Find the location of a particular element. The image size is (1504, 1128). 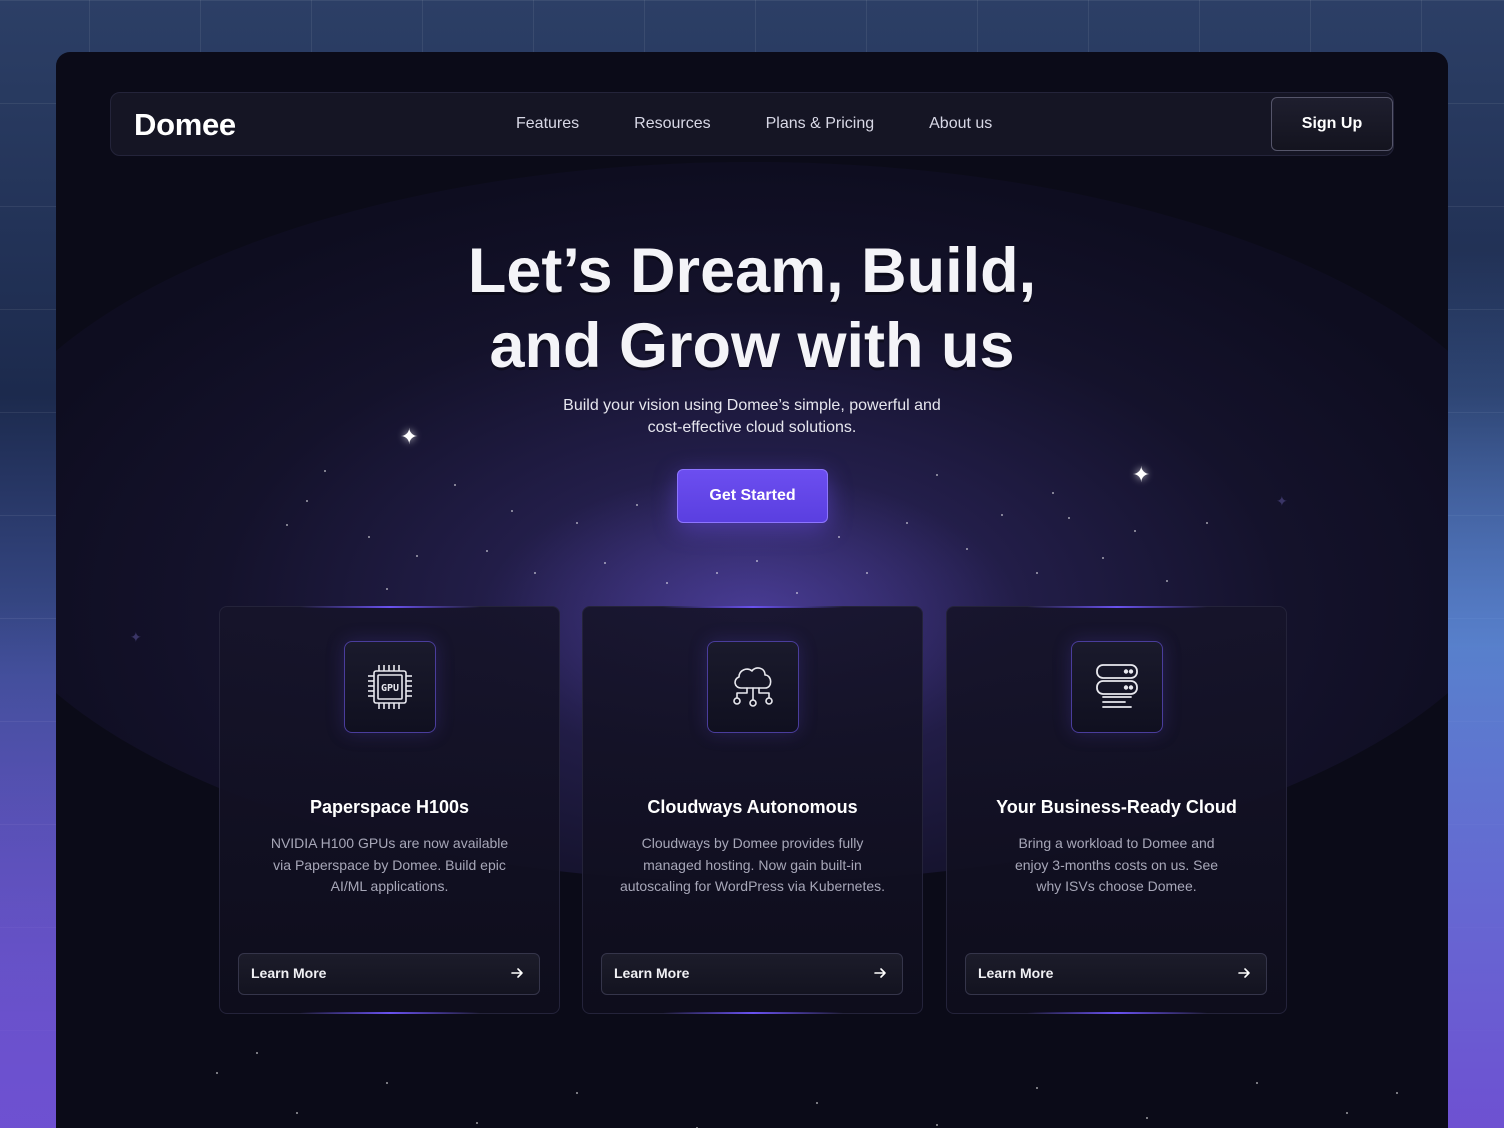

gpu-chip-icon: GPU is located at coordinates (390, 687).